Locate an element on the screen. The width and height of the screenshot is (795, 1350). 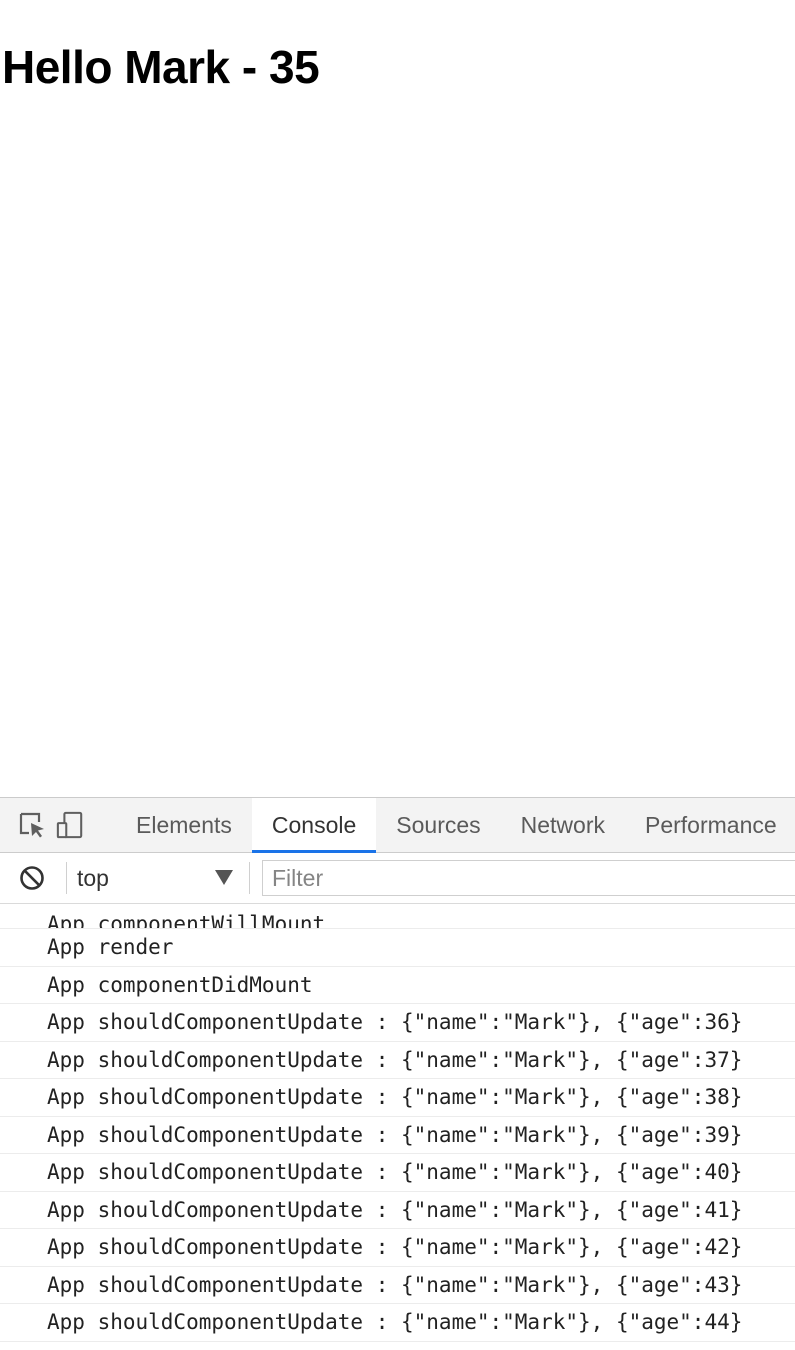
console-log-line: App render is located at coordinates (397, 948).